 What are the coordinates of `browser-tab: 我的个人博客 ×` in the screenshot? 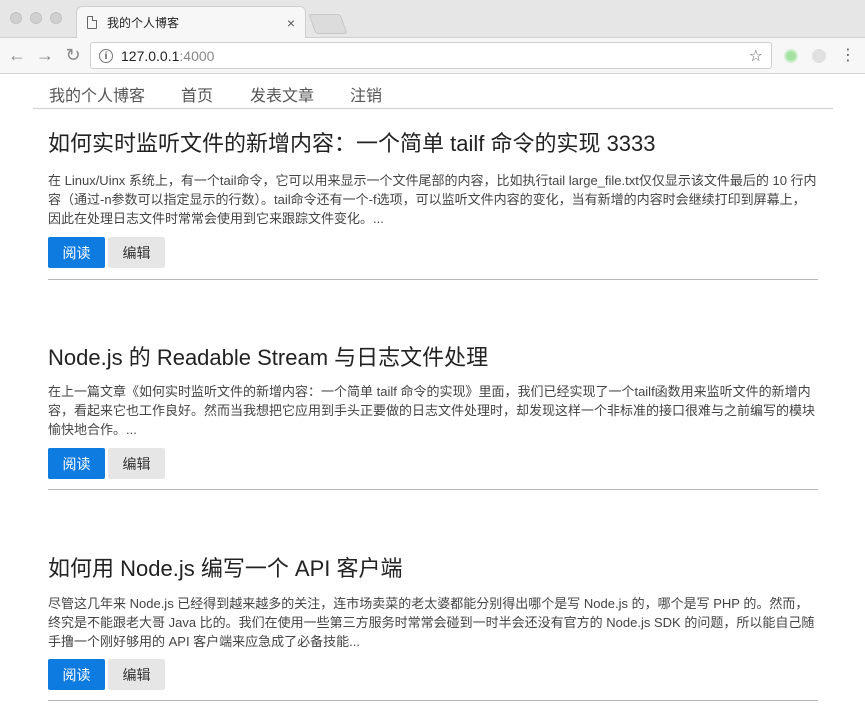 It's located at (191, 22).